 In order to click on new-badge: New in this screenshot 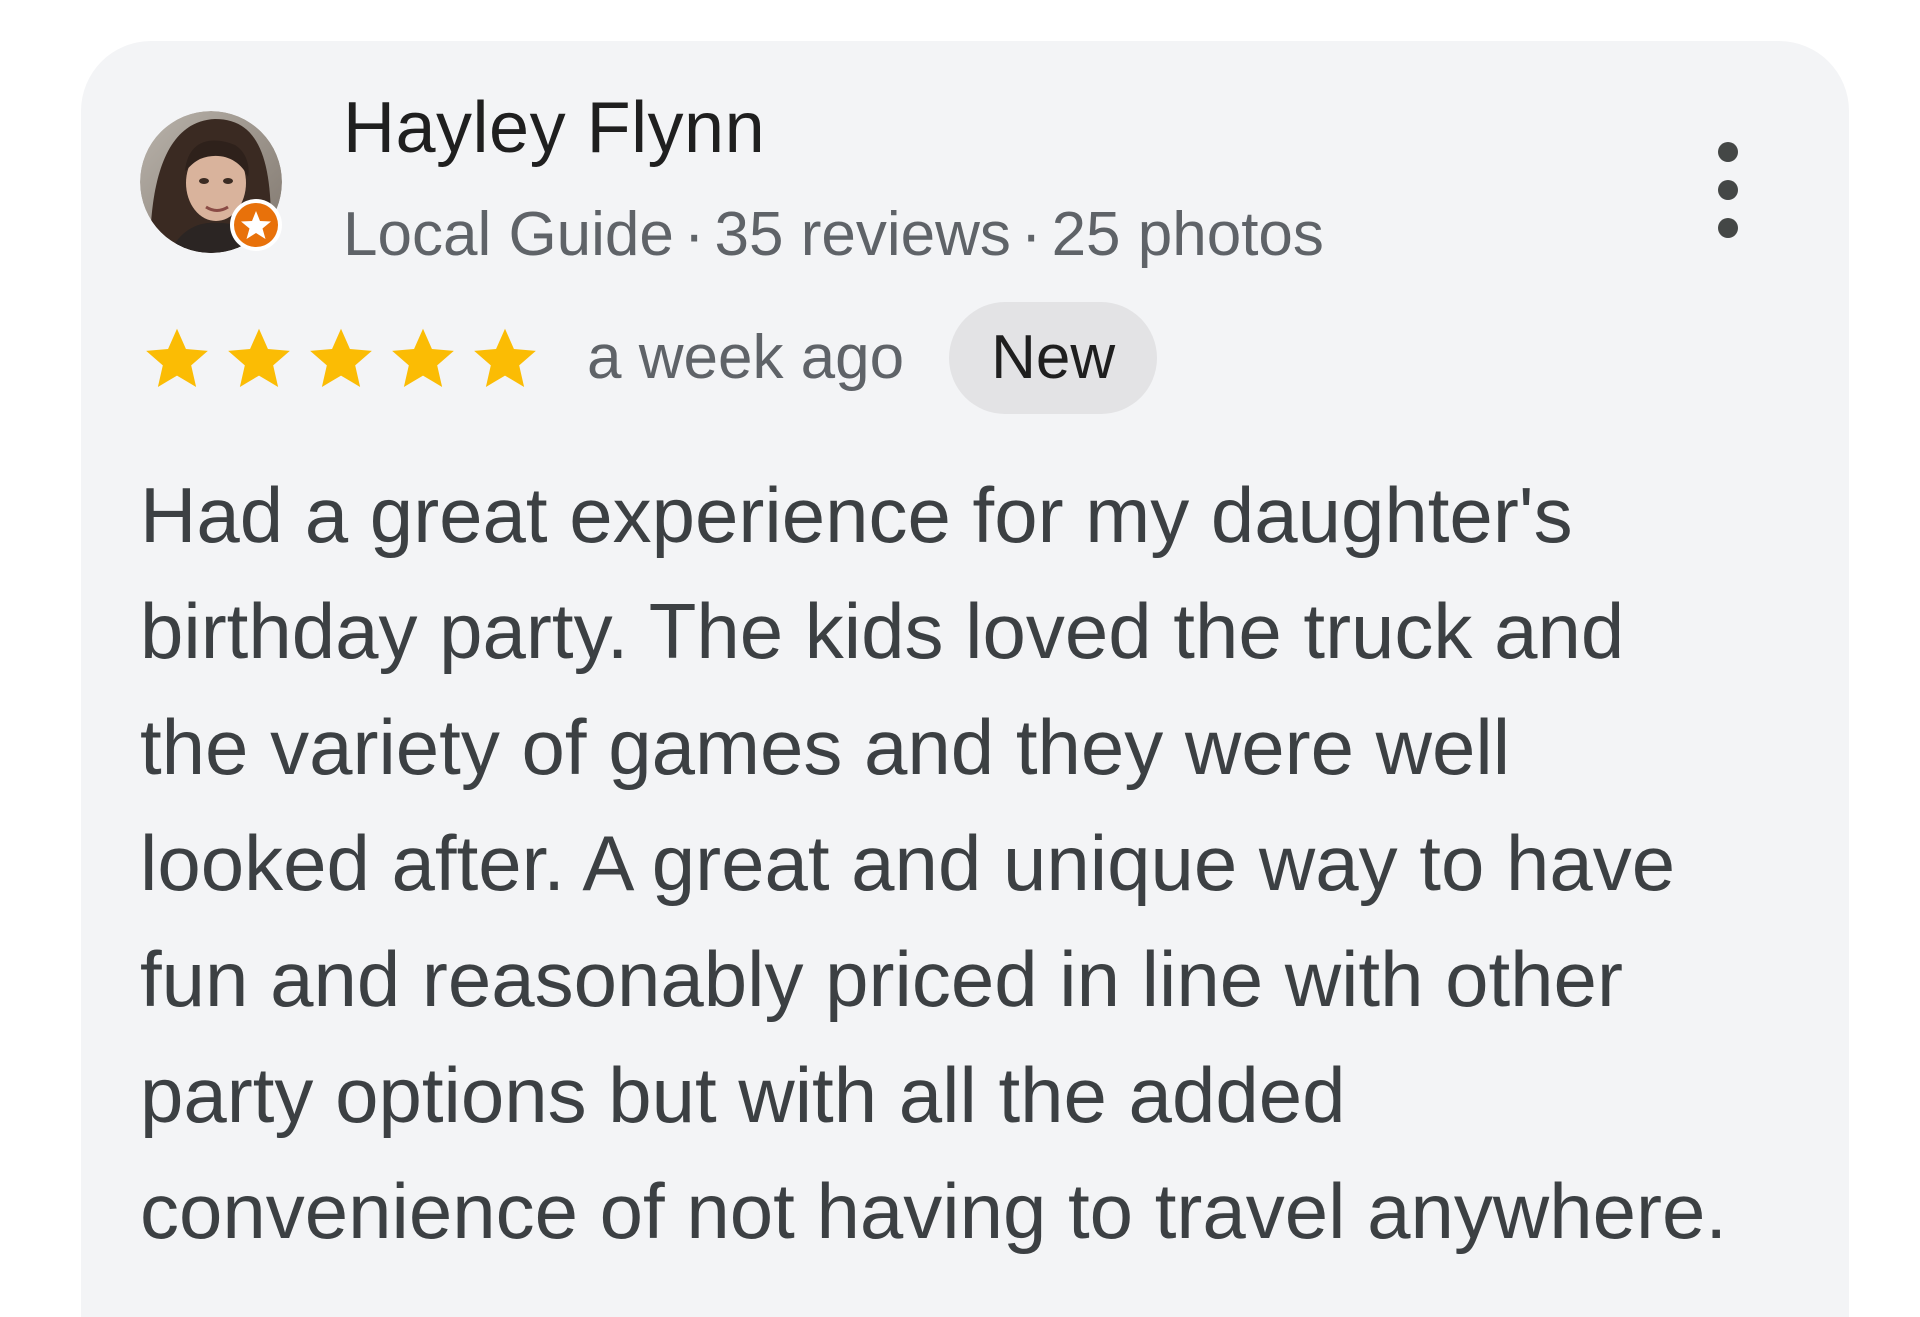, I will do `click(1053, 358)`.